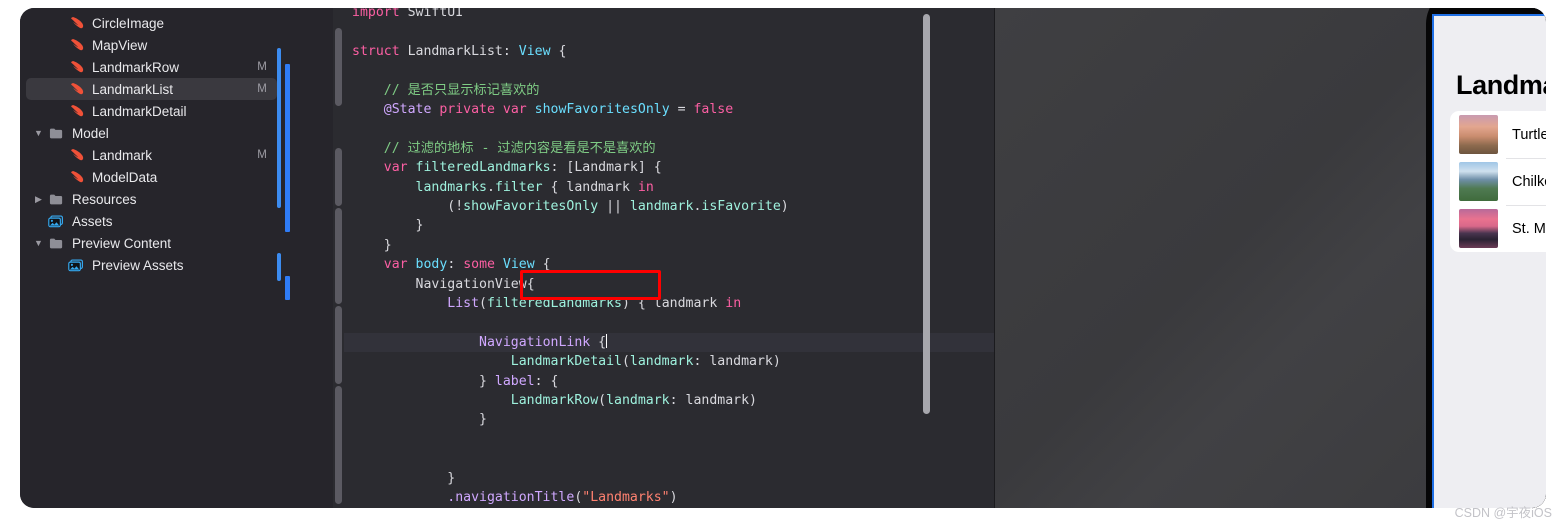 The width and height of the screenshot is (1561, 525). I want to click on code-fold-ribbon, so click(338, 258).